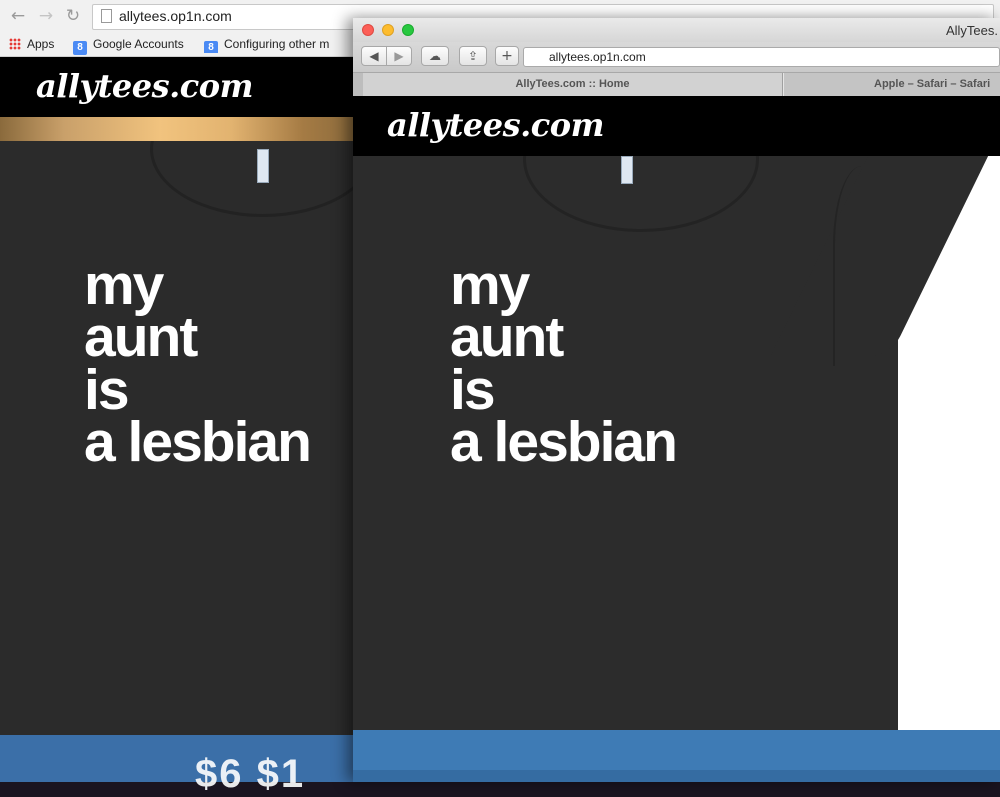 Image resolution: width=1000 pixels, height=797 pixels. I want to click on shirt-seam, so click(869, 266).